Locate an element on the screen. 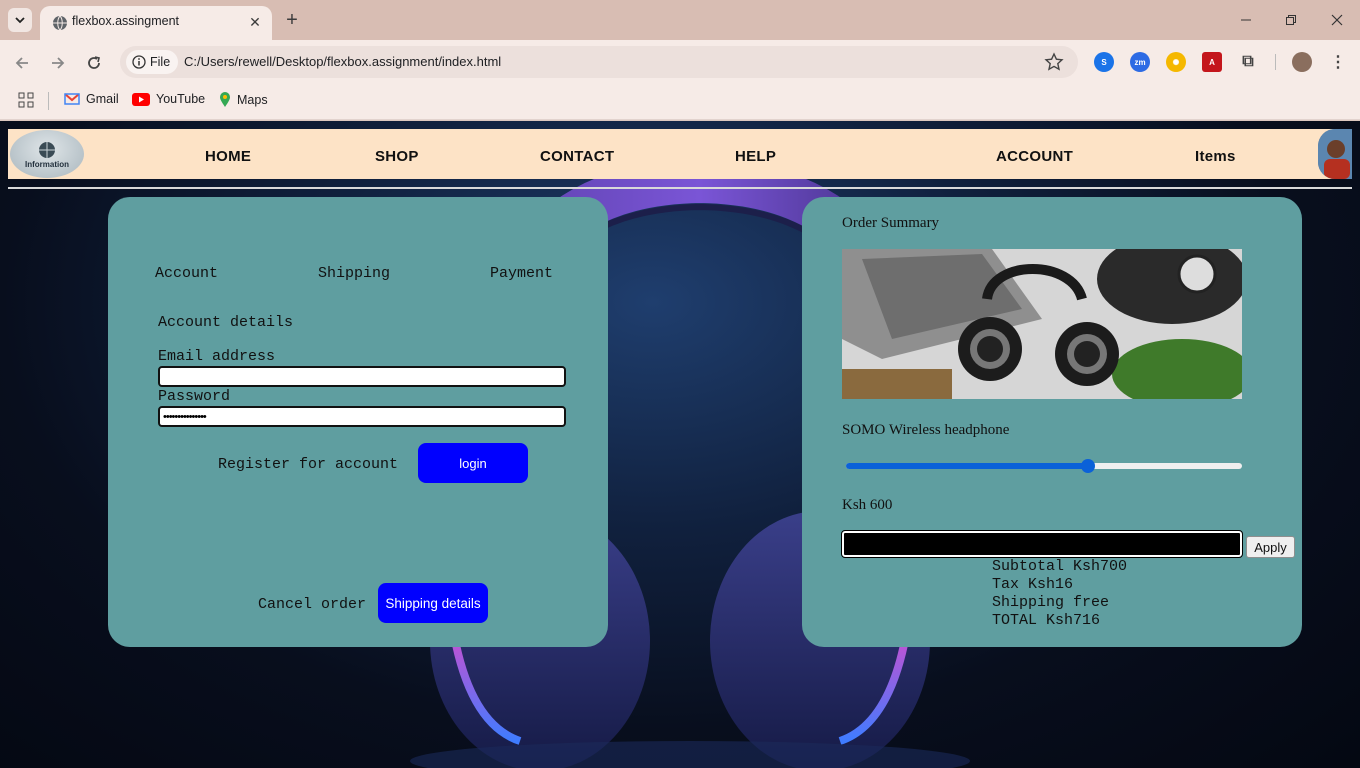 This screenshot has width=1360, height=768. site-info-chip: File is located at coordinates (152, 62).